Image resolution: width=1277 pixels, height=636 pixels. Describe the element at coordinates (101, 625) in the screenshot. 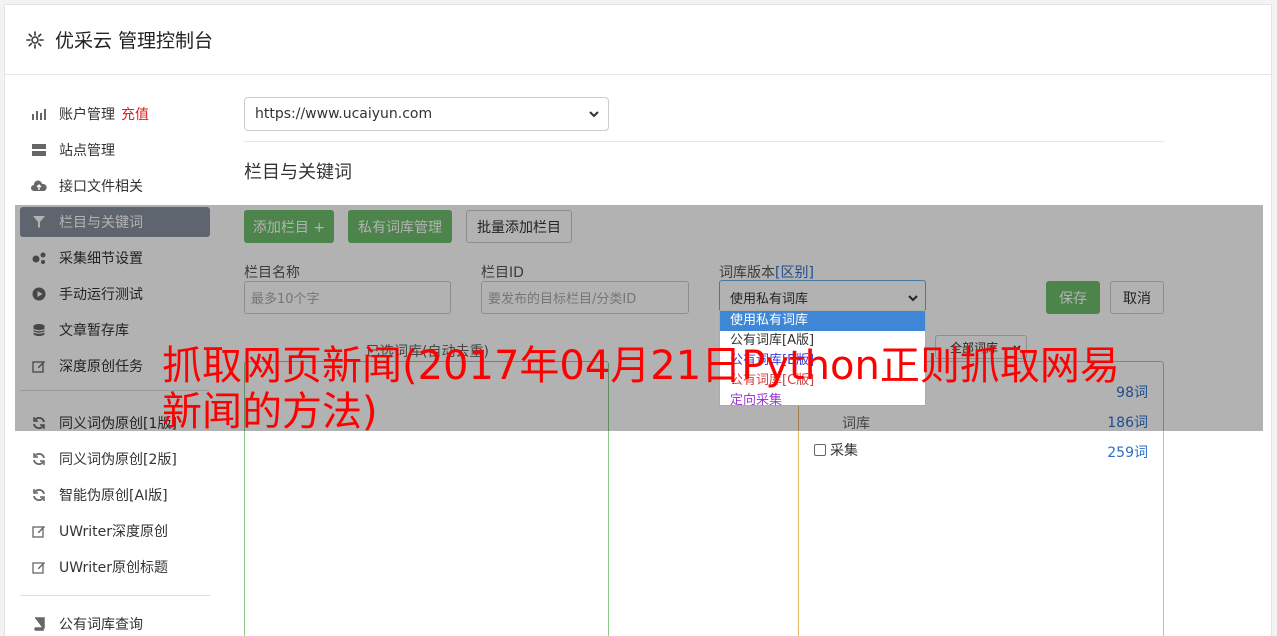

I see `sidebar-item-label: 公有词库查询` at that location.